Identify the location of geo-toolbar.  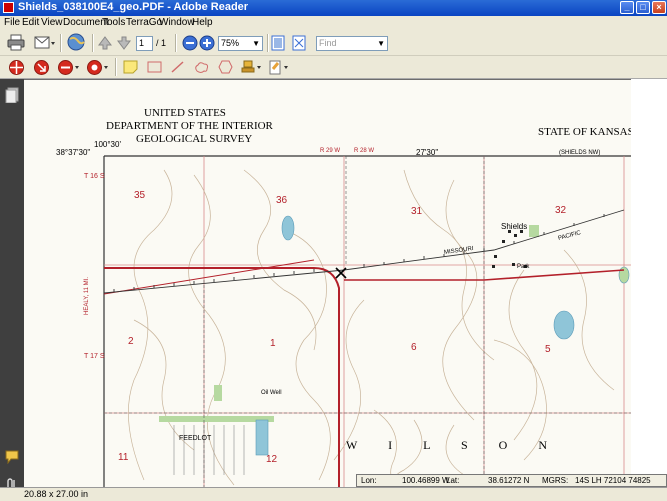
(333, 67).